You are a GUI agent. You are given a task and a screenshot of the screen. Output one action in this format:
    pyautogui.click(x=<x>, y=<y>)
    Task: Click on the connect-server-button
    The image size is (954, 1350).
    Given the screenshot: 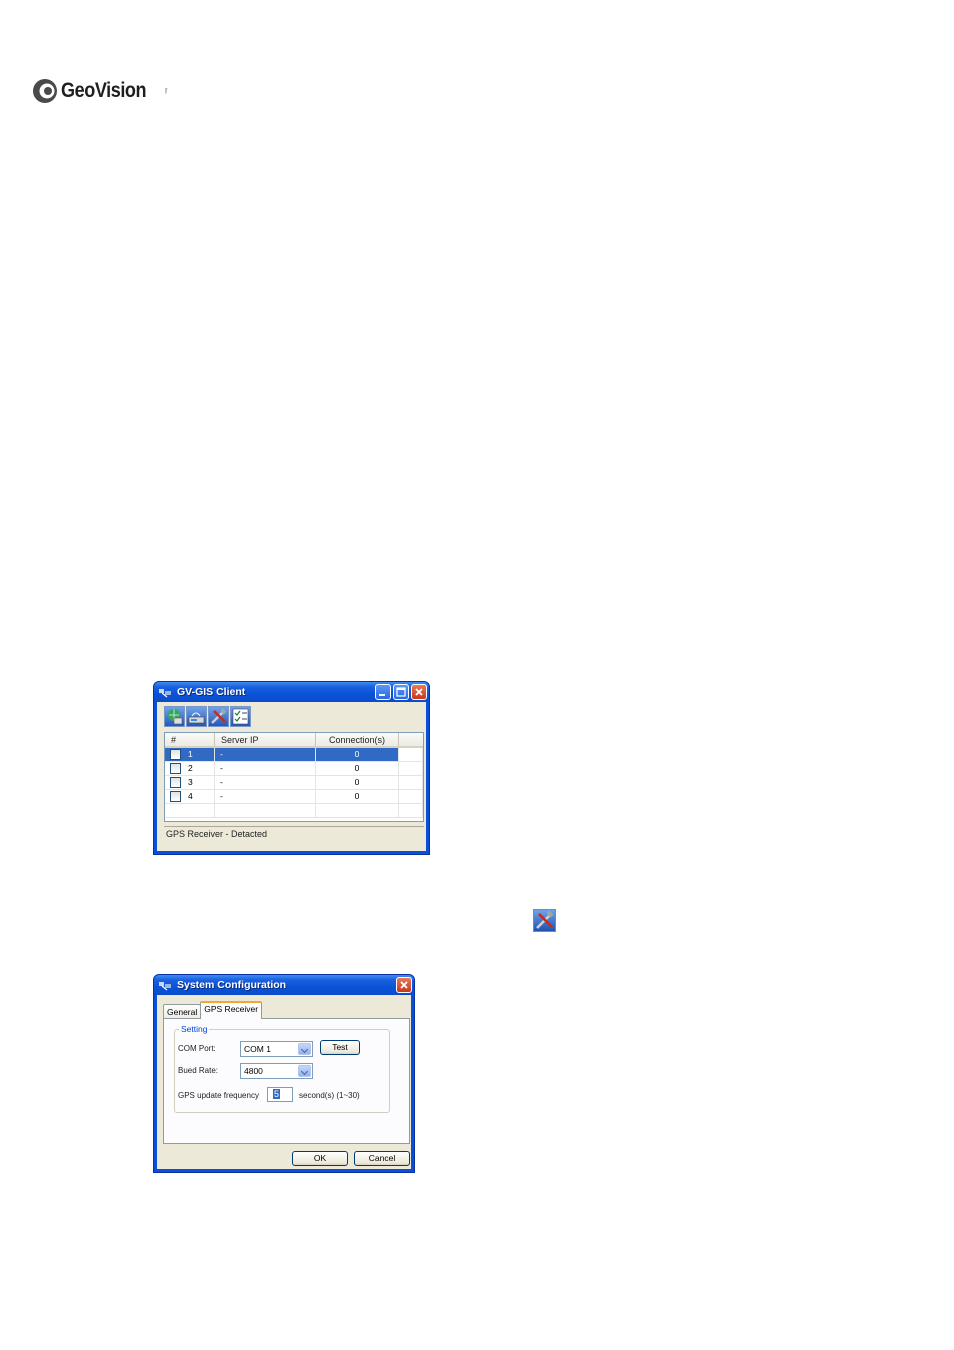 What is the action you would take?
    pyautogui.click(x=174, y=716)
    